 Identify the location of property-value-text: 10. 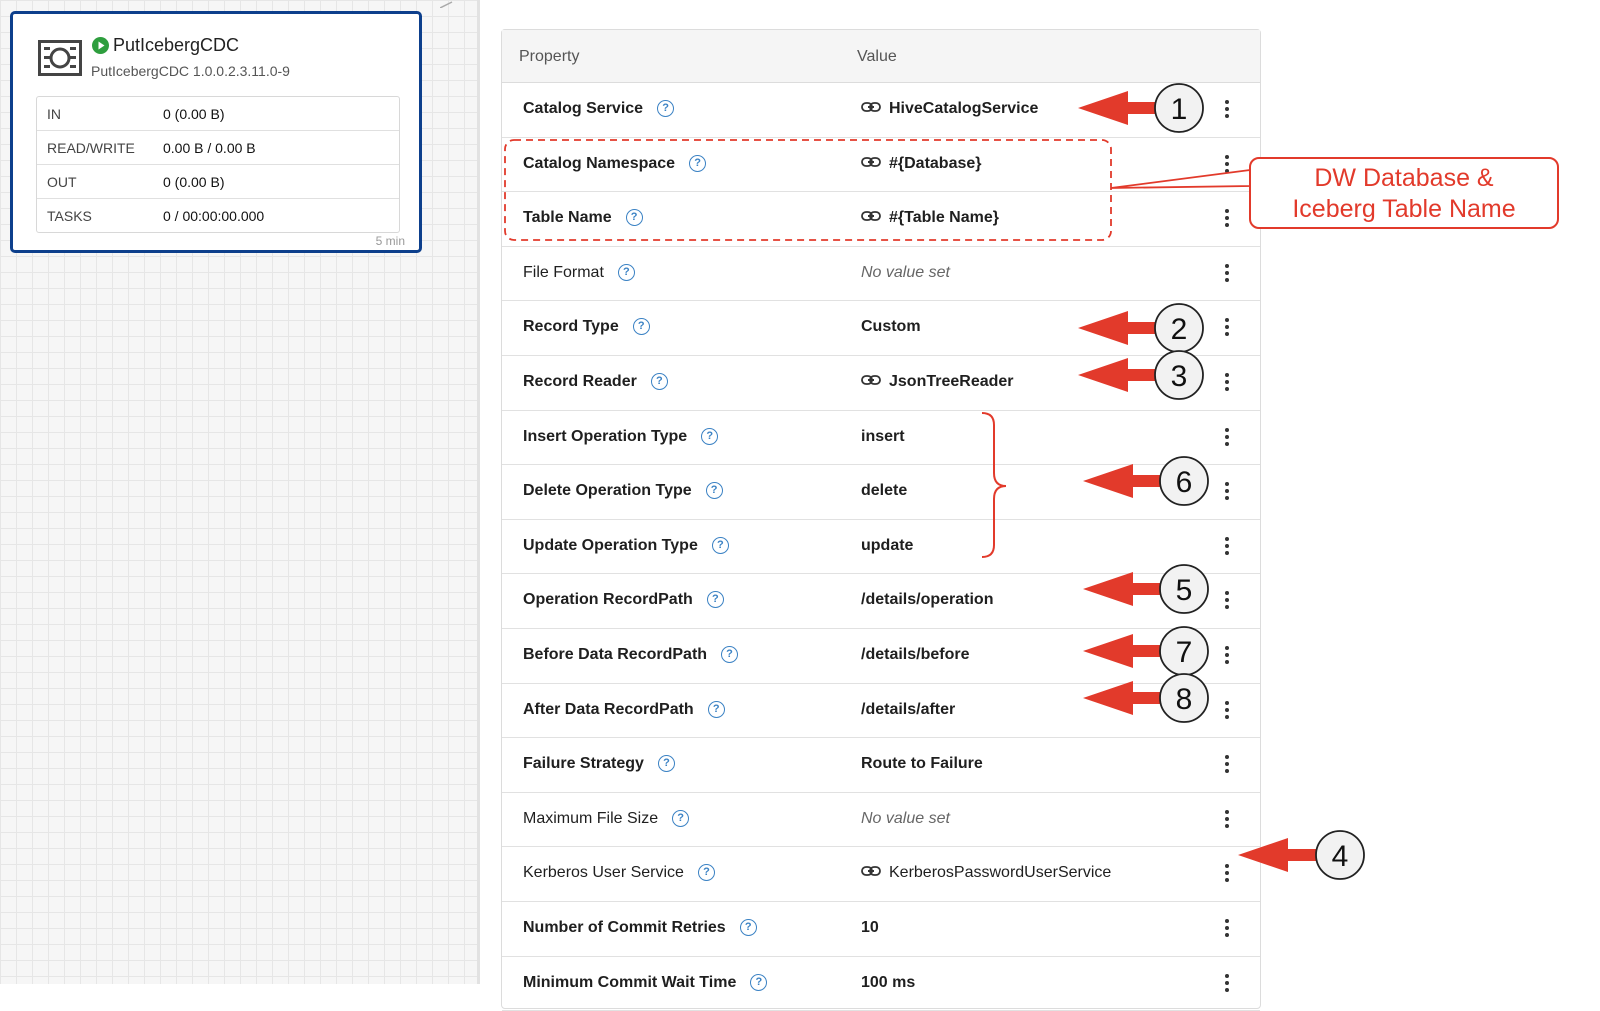
(870, 927).